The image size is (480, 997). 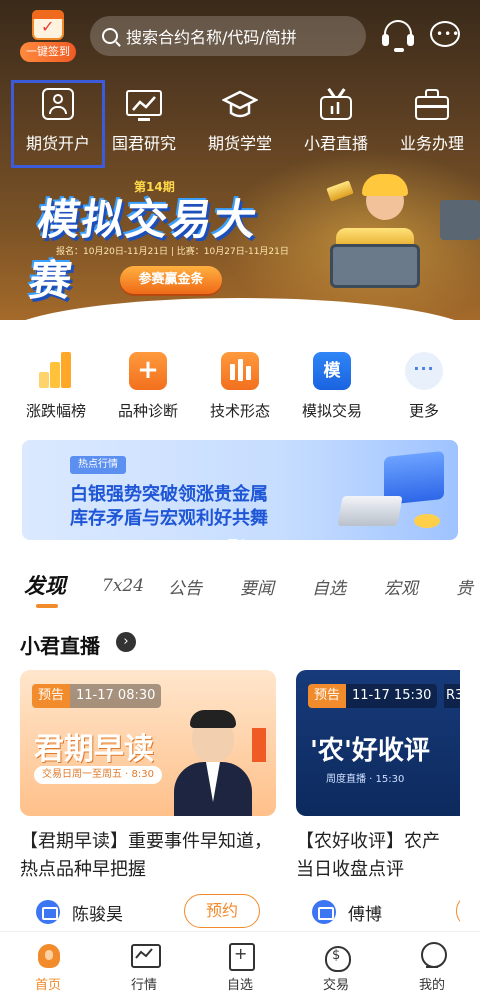 I want to click on nav-label: 业务办理, so click(x=431, y=143).